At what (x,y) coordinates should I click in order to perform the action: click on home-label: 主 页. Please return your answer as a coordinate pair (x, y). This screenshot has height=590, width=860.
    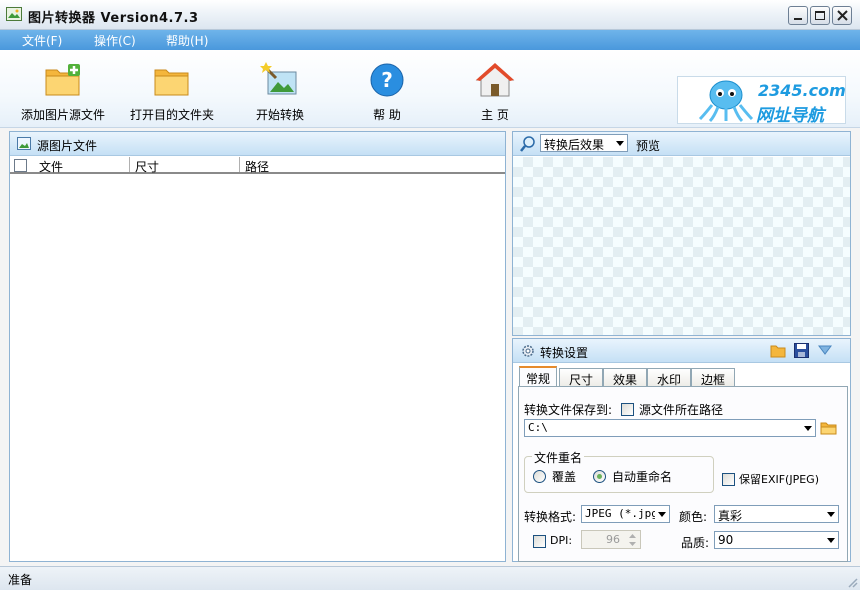
    Looking at the image, I should click on (495, 115).